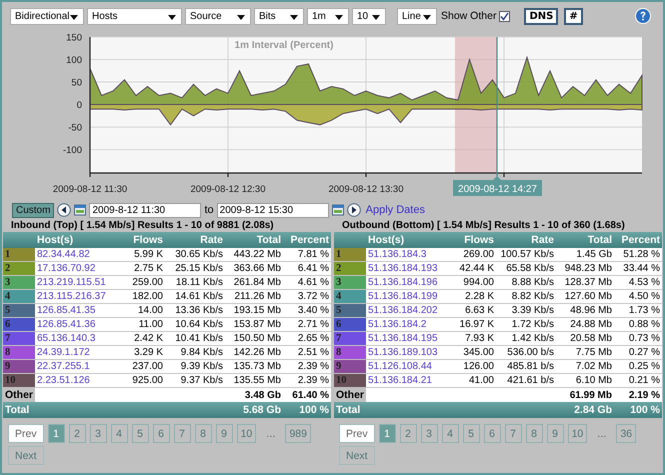 The width and height of the screenshot is (665, 475). What do you see at coordinates (143, 283) in the screenshot?
I see `table-cell: 259.00` at bounding box center [143, 283].